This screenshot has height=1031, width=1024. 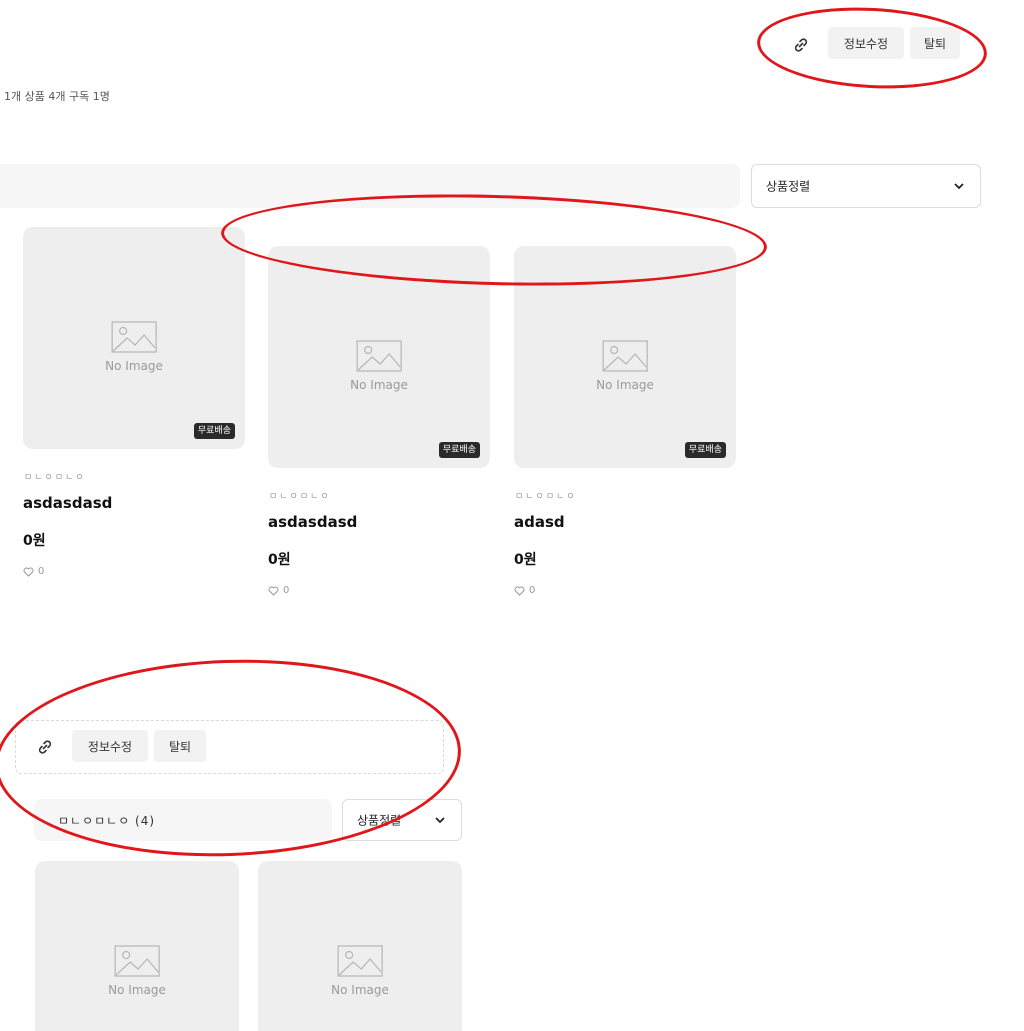 I want to click on product-name: adasd, so click(x=539, y=522).